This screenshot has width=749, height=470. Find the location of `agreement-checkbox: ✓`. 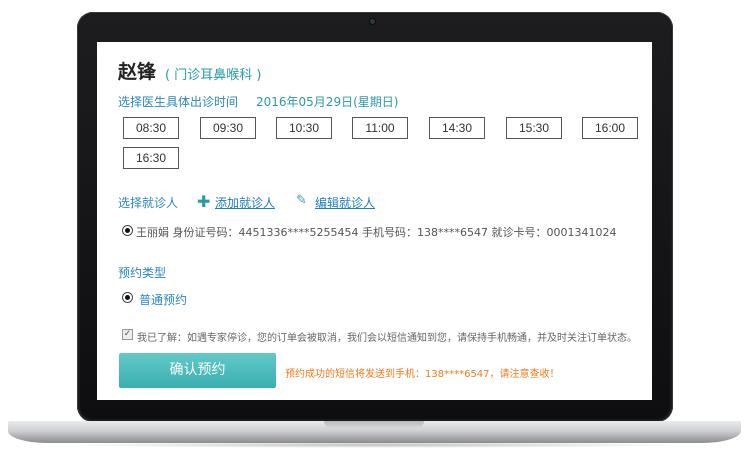

agreement-checkbox: ✓ is located at coordinates (127, 334).